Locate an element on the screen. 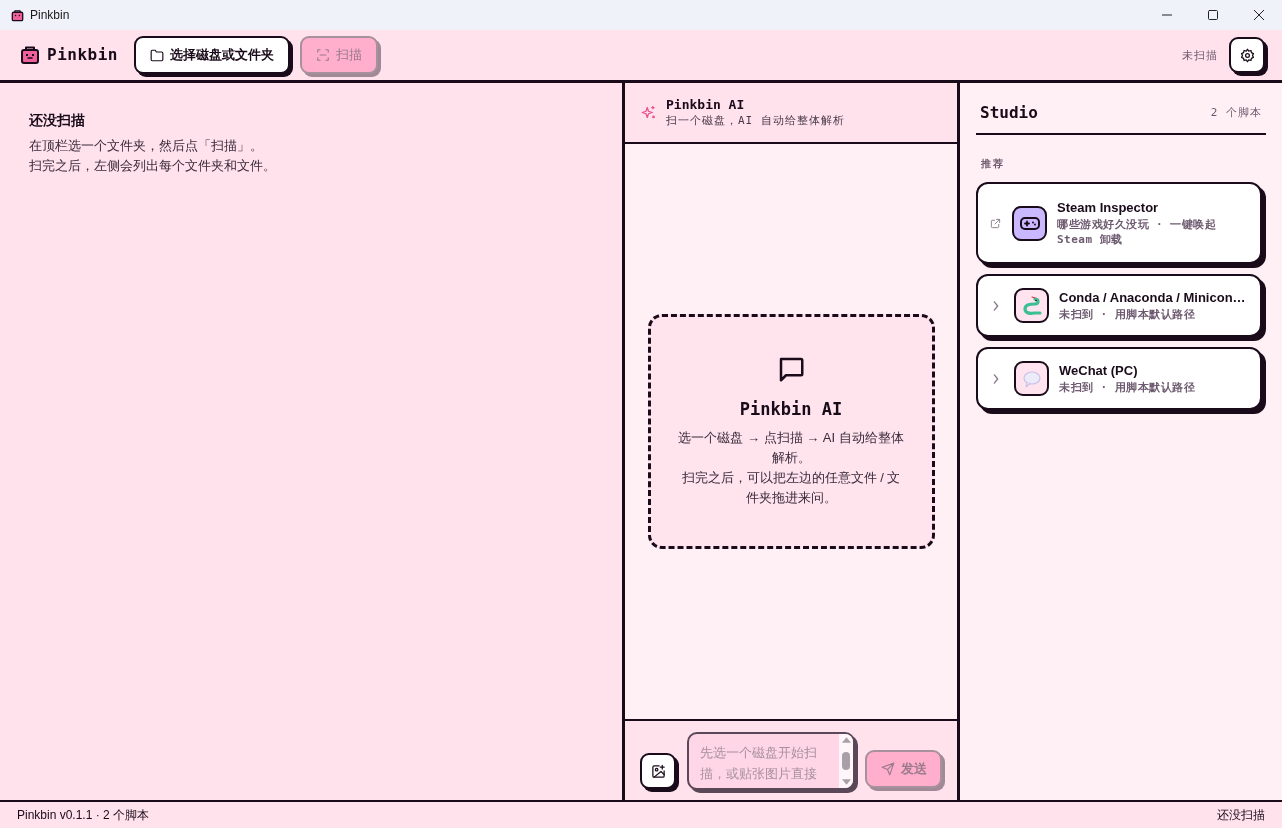 Image resolution: width=1282 pixels, height=828 pixels. maximize-icon is located at coordinates (1213, 15).